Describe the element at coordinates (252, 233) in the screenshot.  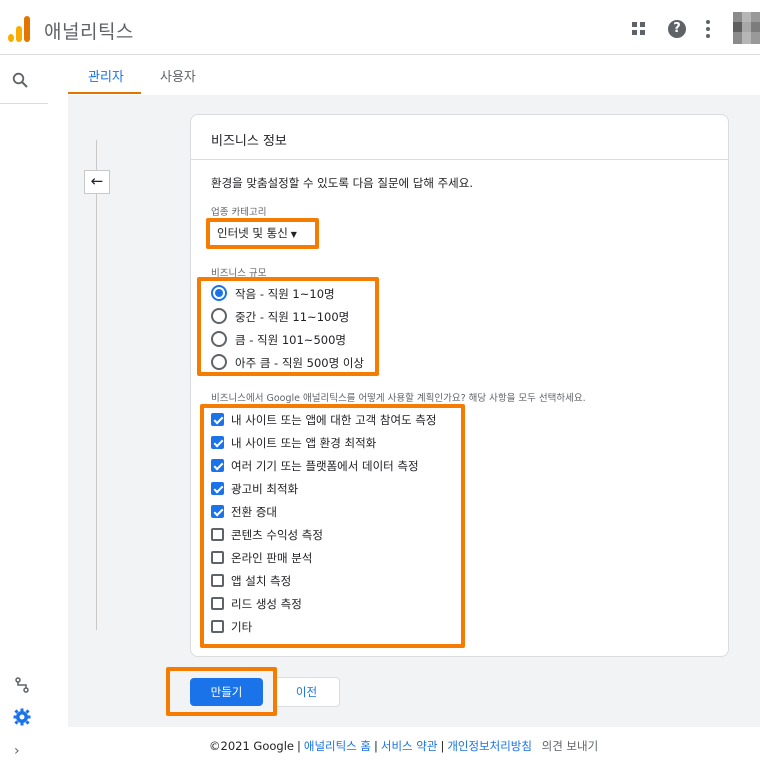
I see `category-value: 인터넷 및 통신` at that location.